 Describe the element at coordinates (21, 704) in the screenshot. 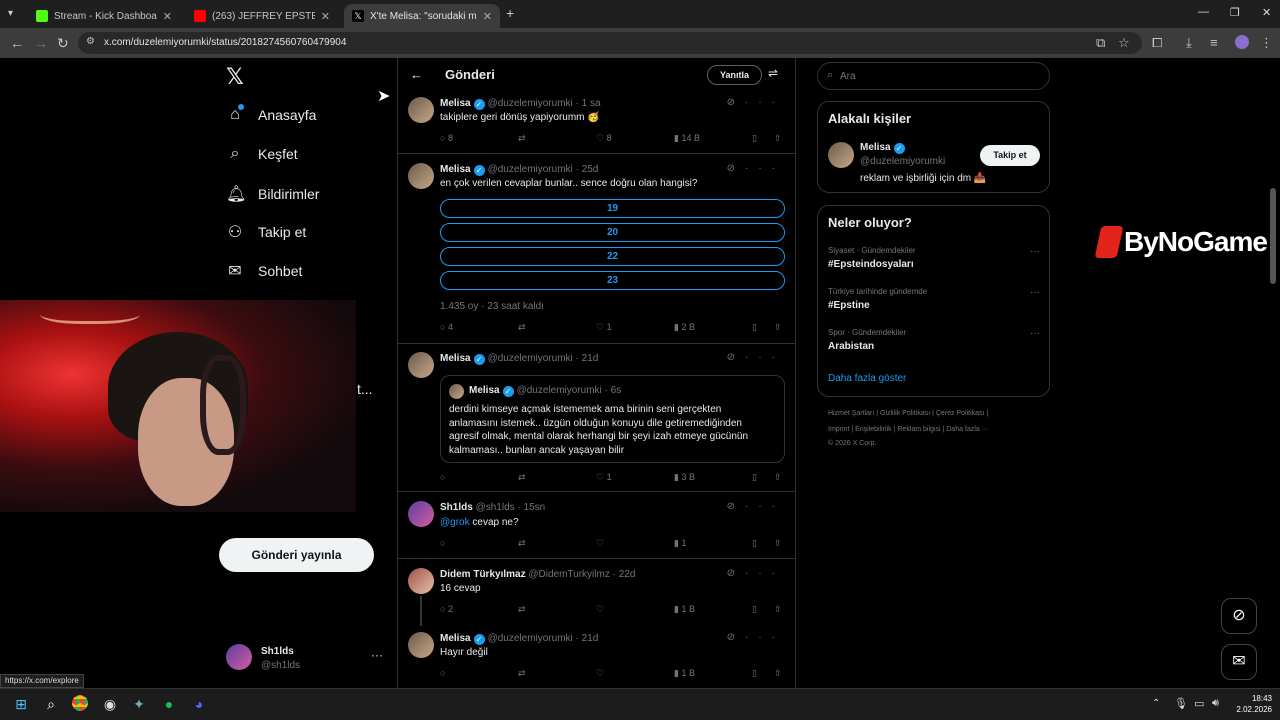

I see `windows-start-icon: ⊞` at that location.